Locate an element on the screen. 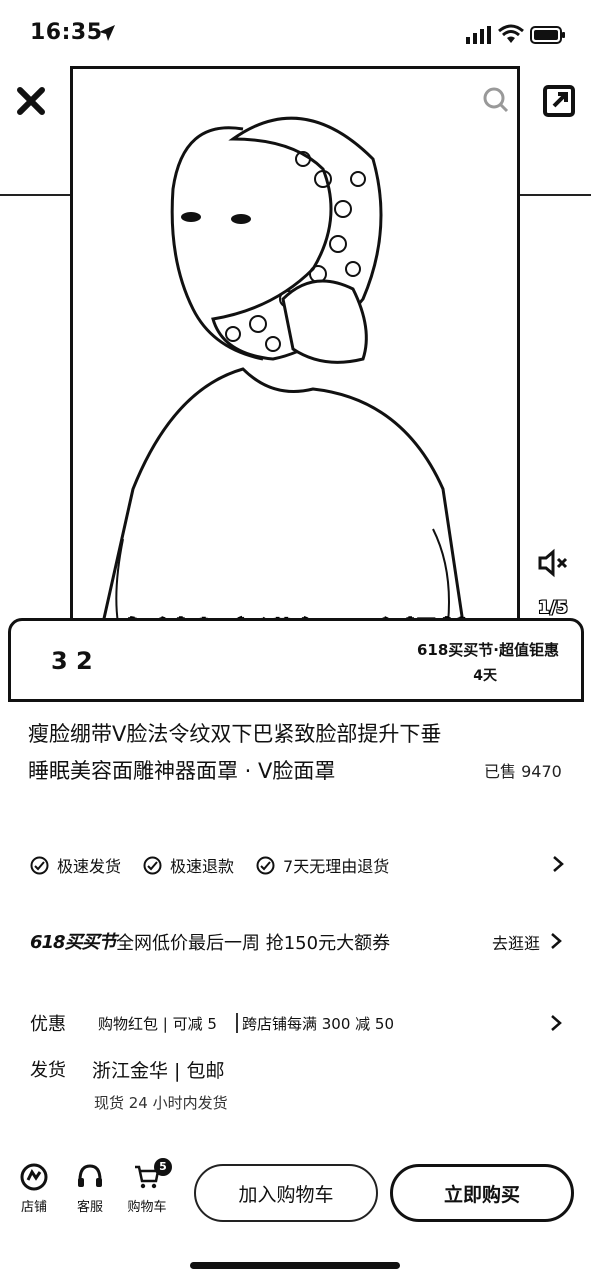 This screenshot has height=1280, width=591. buy-now-button: 立即购买 is located at coordinates (482, 1193).